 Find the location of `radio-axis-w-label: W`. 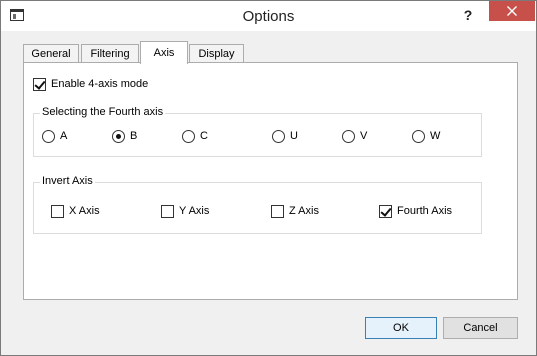

radio-axis-w-label: W is located at coordinates (435, 136).